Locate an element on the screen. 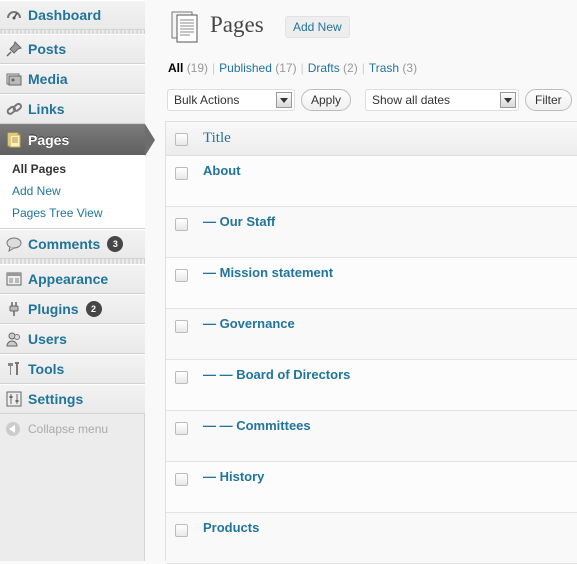  menu-appearance-label: Appearance is located at coordinates (68, 279).